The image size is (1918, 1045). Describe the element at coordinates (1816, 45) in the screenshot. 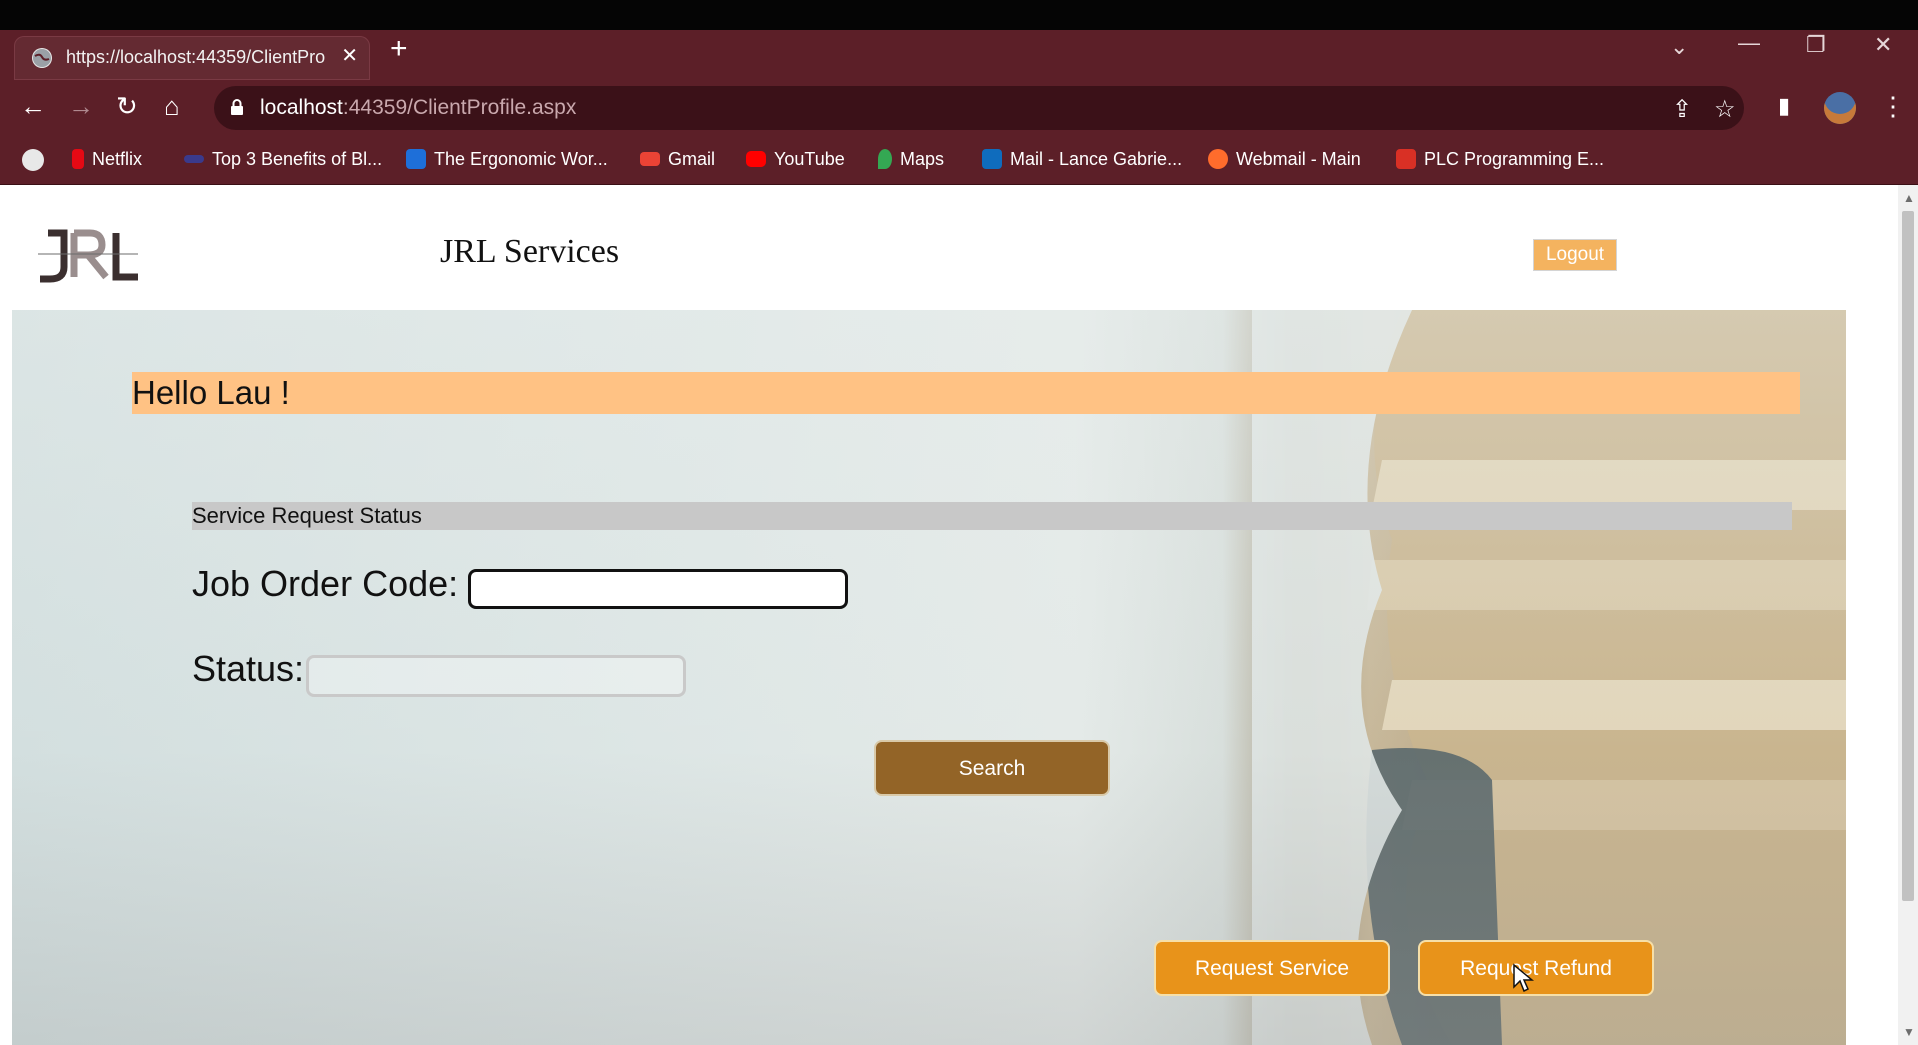

I see `restore-icon: ❐` at that location.